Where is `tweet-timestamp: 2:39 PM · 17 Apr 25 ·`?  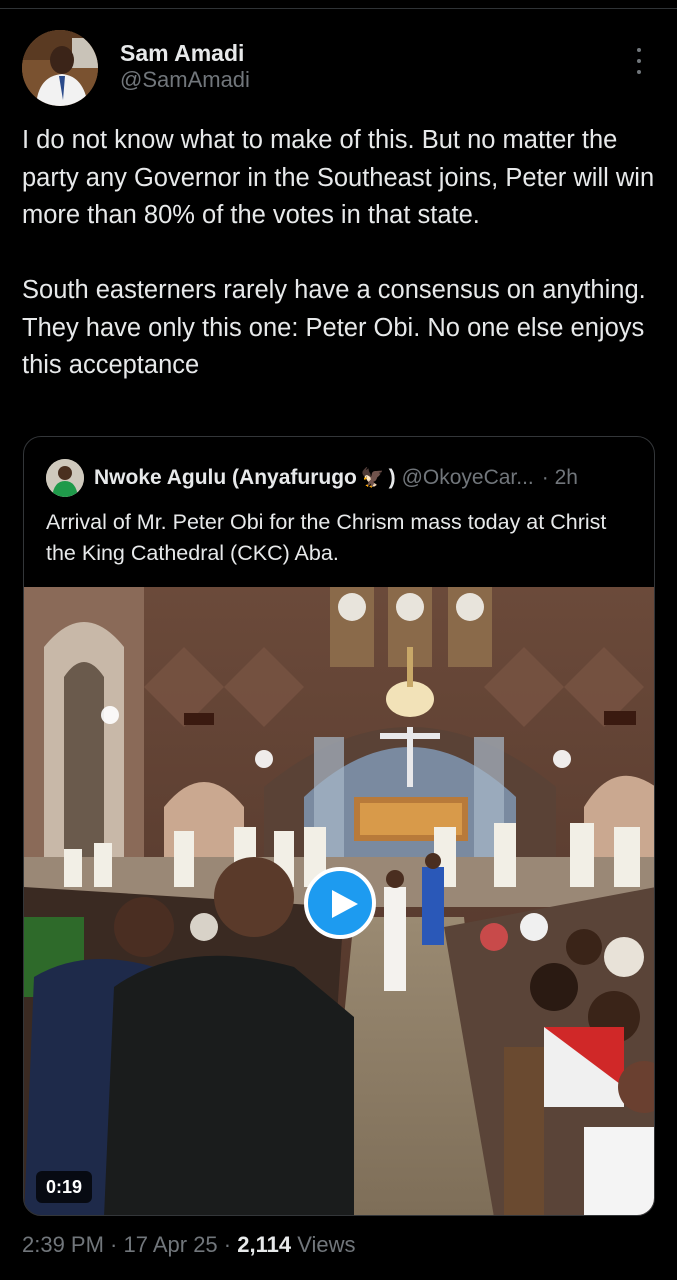 tweet-timestamp: 2:39 PM · 17 Apr 25 · is located at coordinates (129, 1244).